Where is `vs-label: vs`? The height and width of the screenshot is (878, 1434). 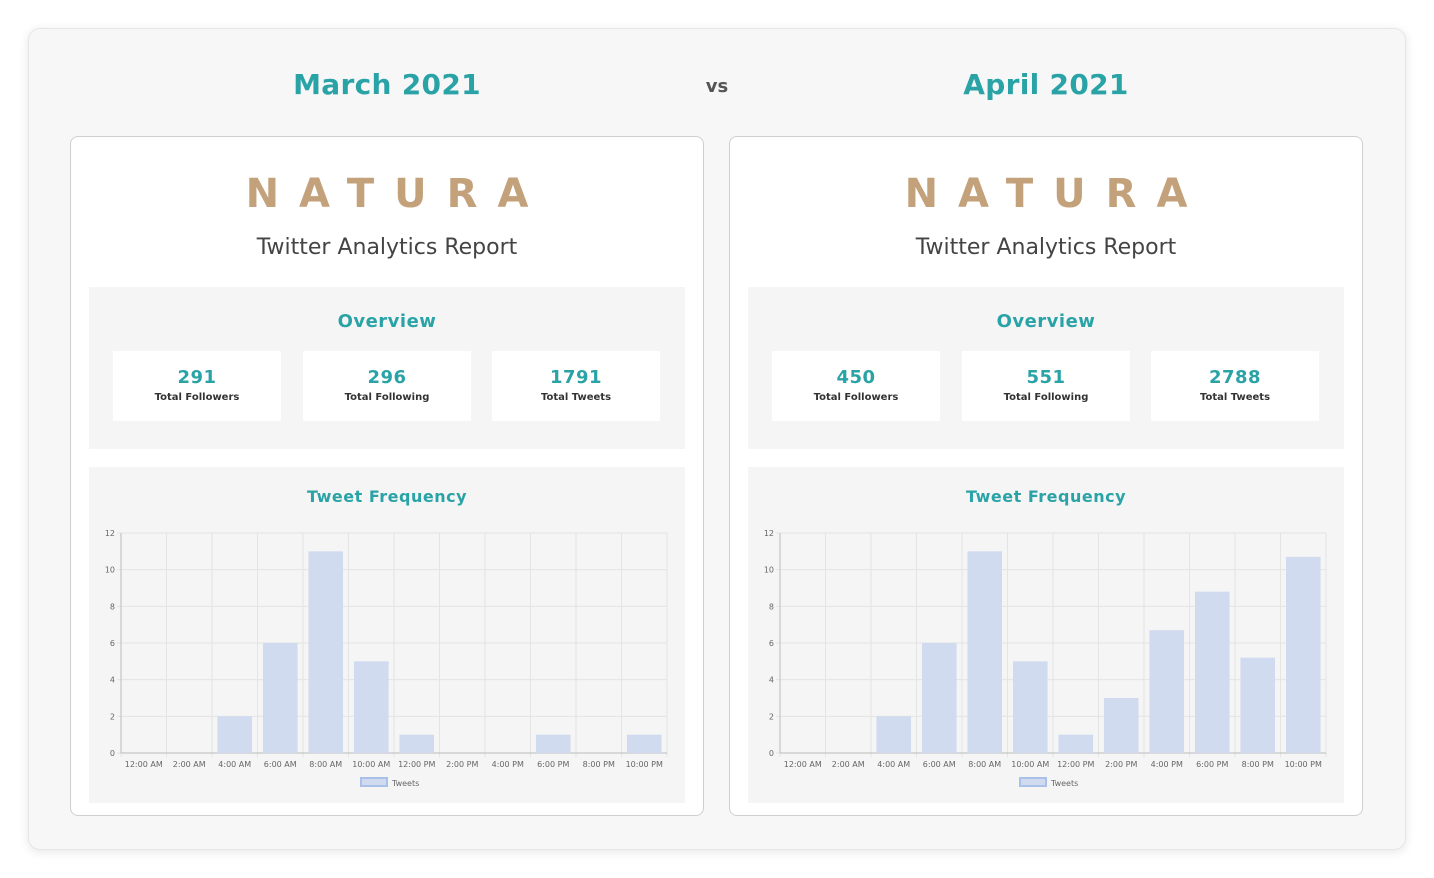 vs-label: vs is located at coordinates (717, 86).